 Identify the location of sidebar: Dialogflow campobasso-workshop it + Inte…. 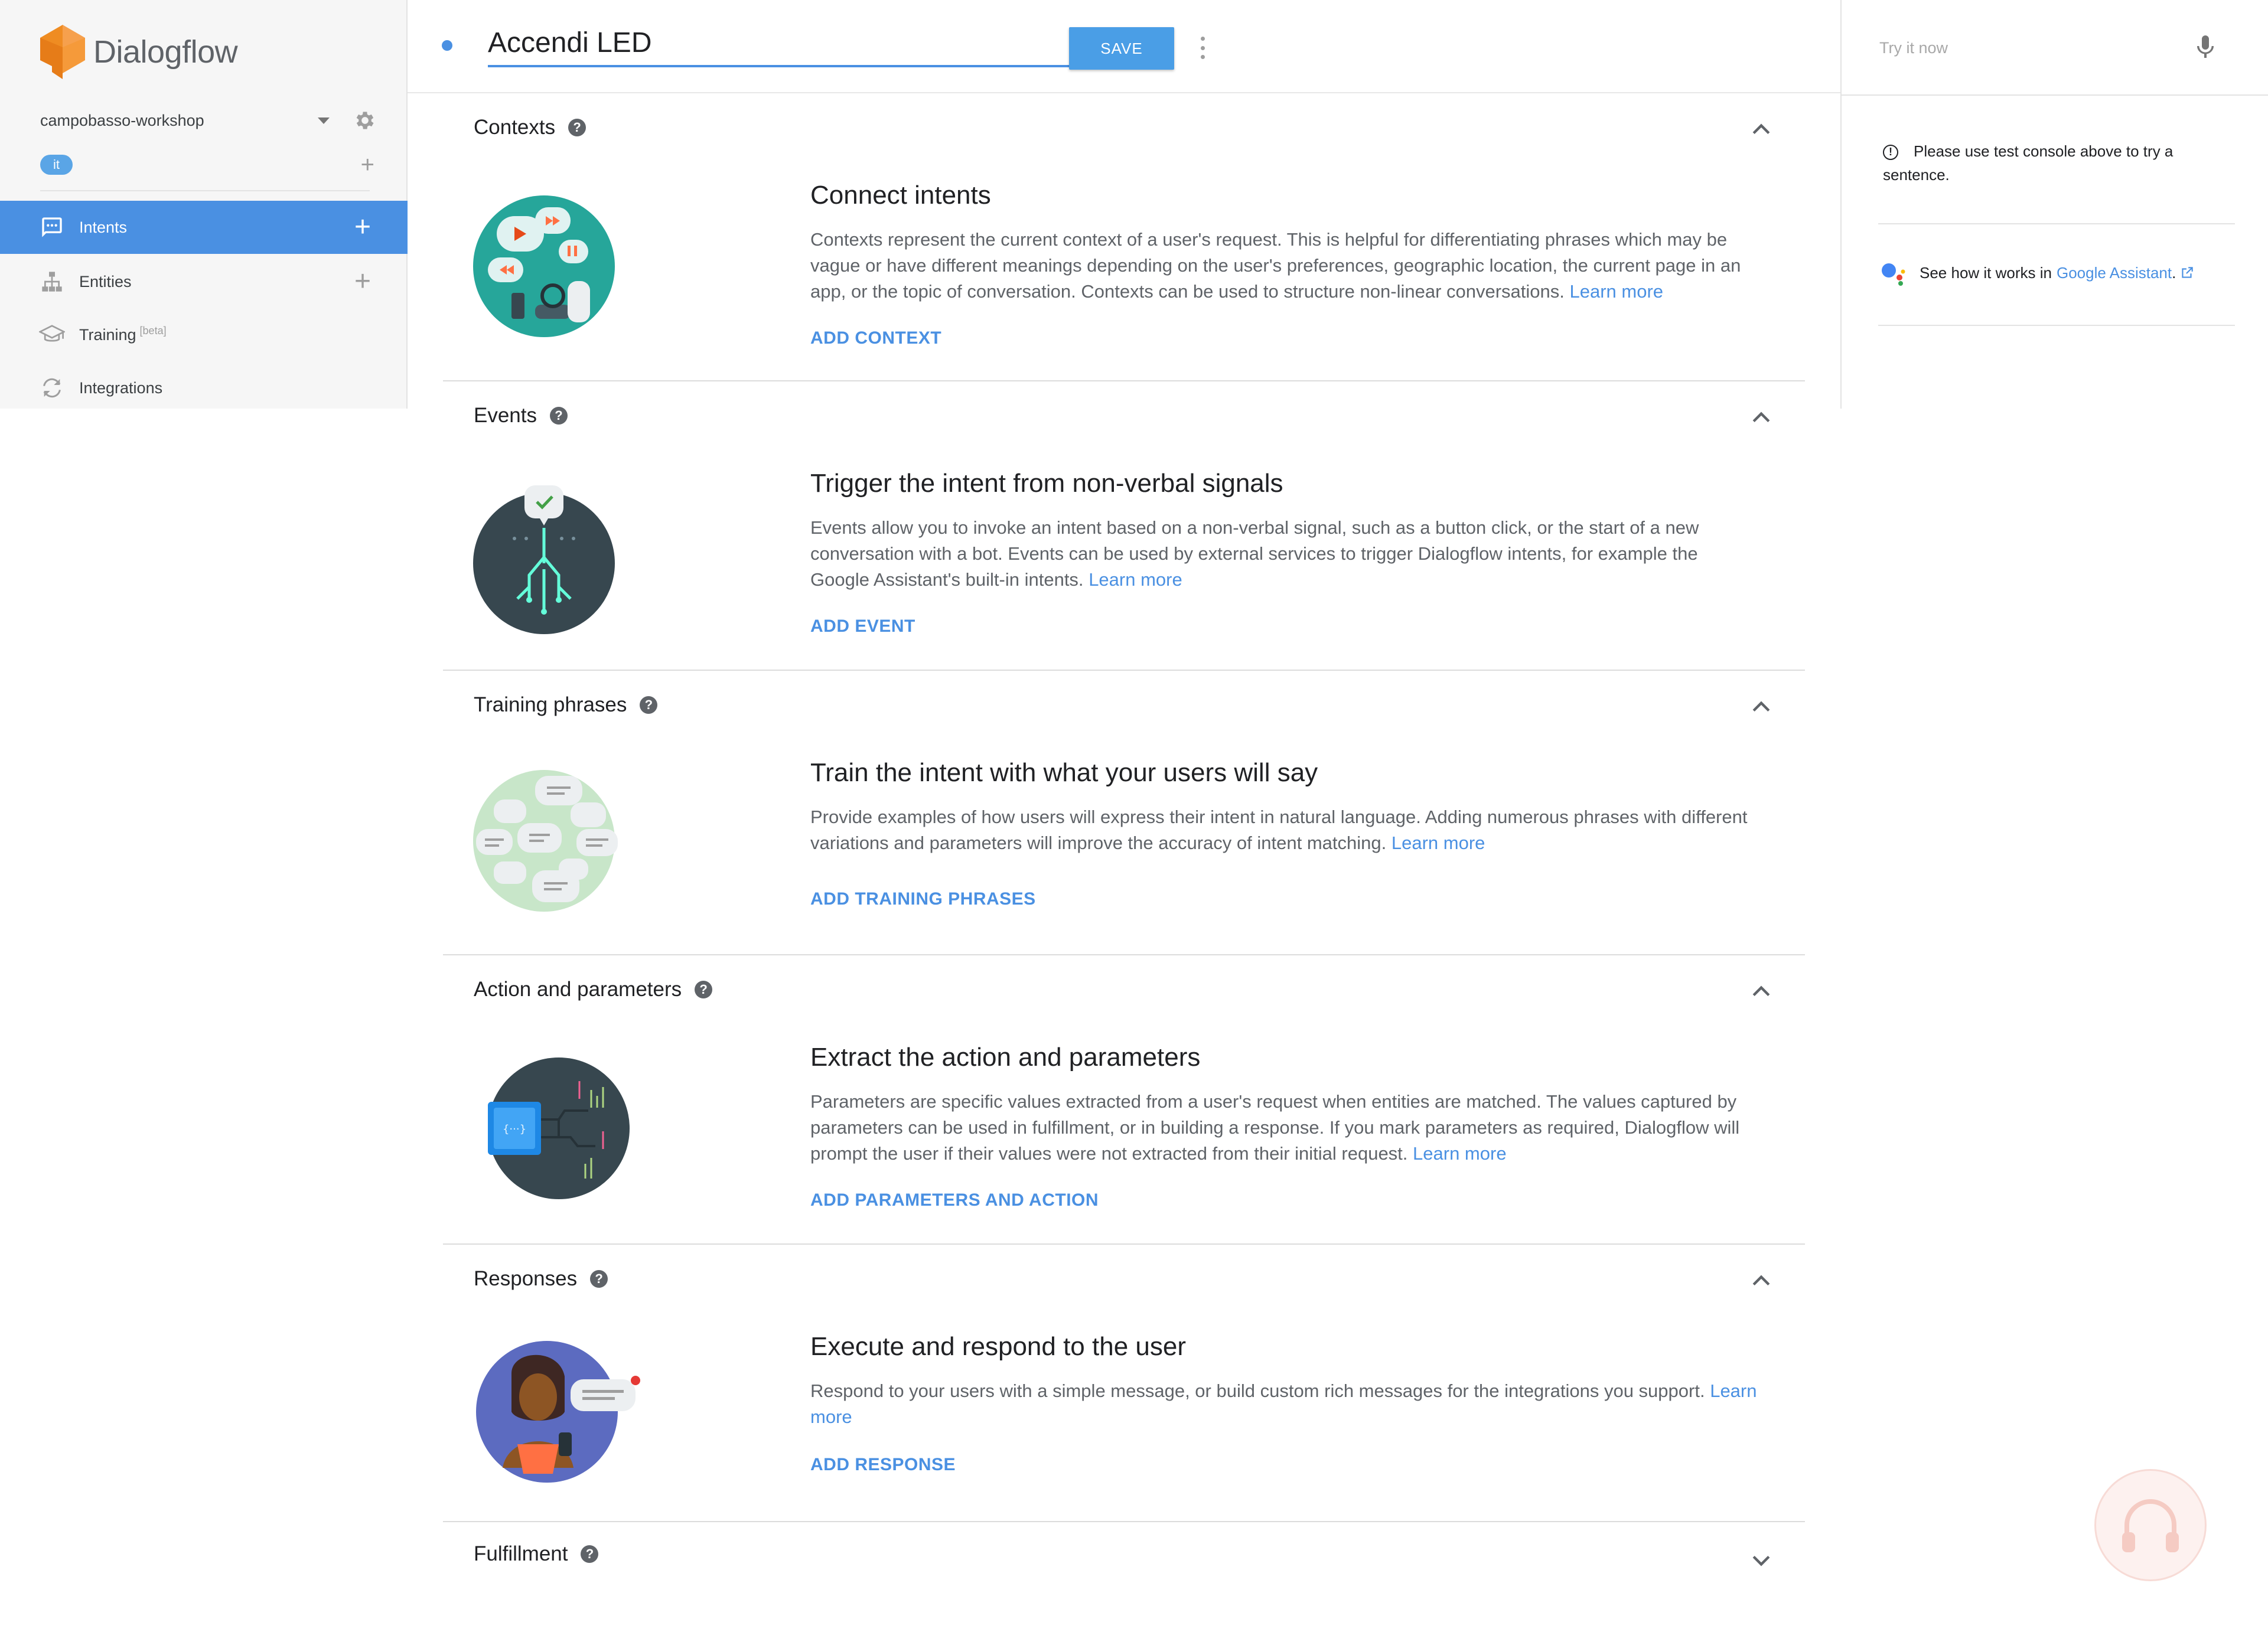
(204, 204).